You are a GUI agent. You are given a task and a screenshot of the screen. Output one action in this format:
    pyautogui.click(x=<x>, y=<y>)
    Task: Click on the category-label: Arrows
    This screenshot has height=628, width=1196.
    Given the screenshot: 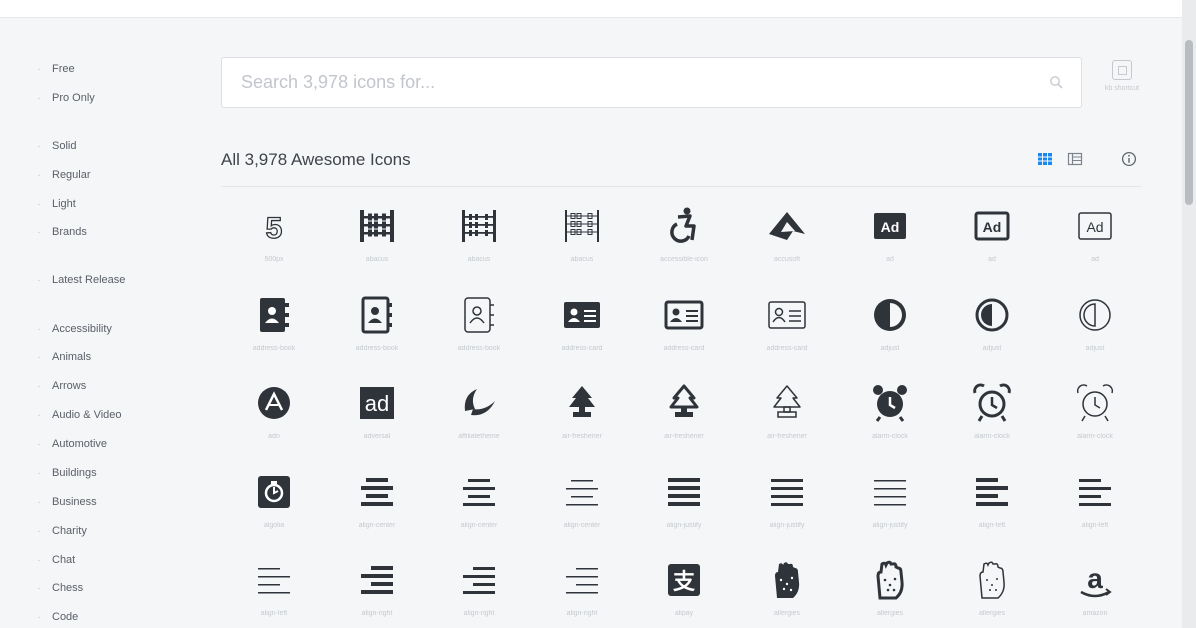 What is the action you would take?
    pyautogui.click(x=69, y=386)
    